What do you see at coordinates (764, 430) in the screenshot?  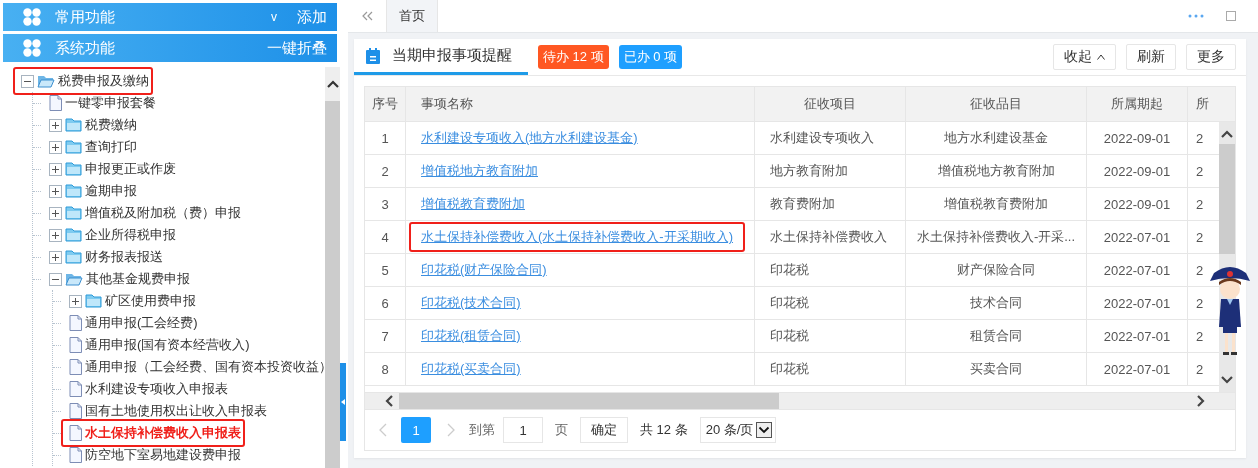 I see `dropdown-icon` at bounding box center [764, 430].